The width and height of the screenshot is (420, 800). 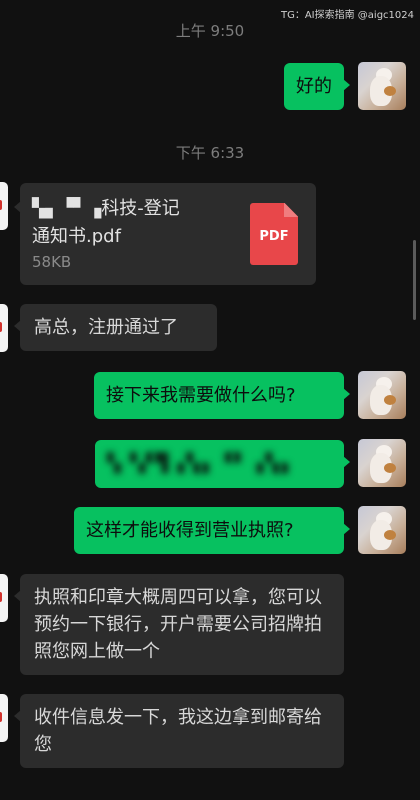 I want to click on watermark-text: TG：AI探索指南 @aigc1024, so click(x=347, y=15).